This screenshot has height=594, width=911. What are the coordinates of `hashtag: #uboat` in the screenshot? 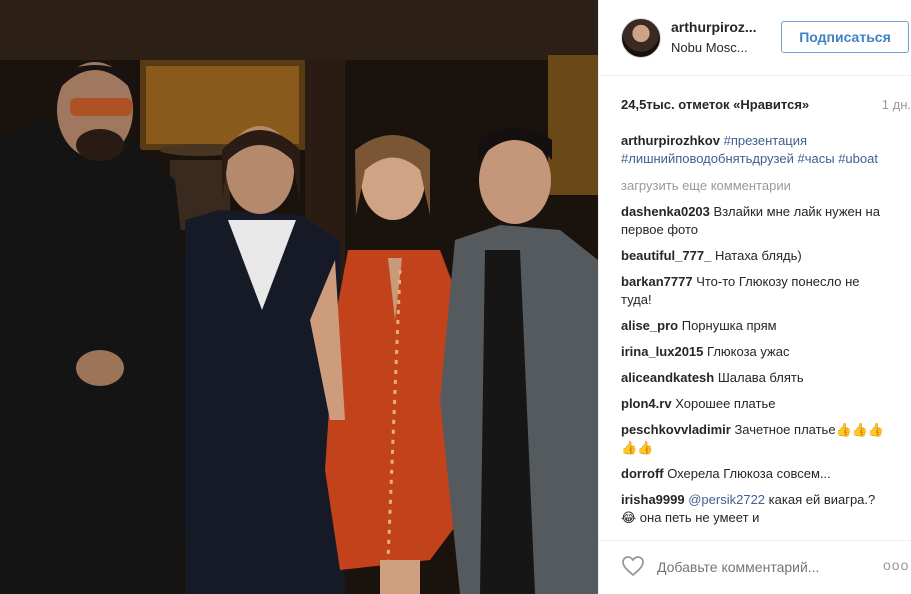 It's located at (858, 158).